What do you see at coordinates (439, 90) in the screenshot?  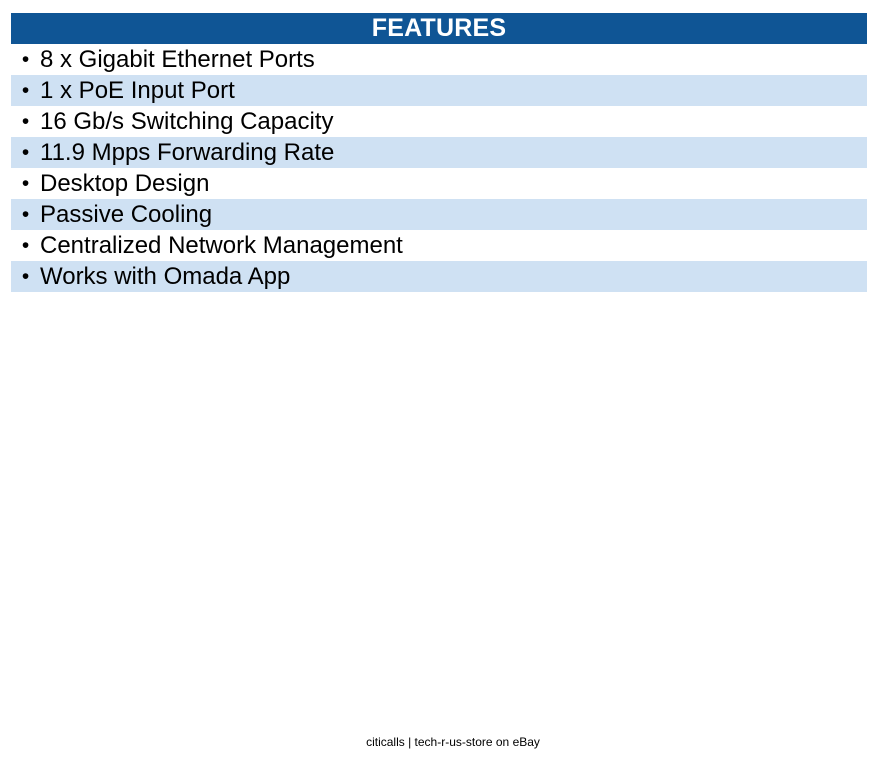 I see `feature-item: • 1 x PoE Input Port` at bounding box center [439, 90].